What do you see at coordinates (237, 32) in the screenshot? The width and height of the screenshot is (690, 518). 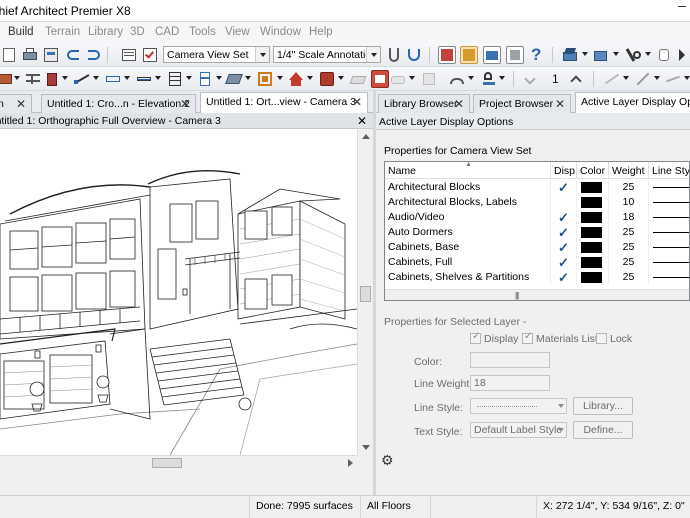 I see `menu-view: View` at bounding box center [237, 32].